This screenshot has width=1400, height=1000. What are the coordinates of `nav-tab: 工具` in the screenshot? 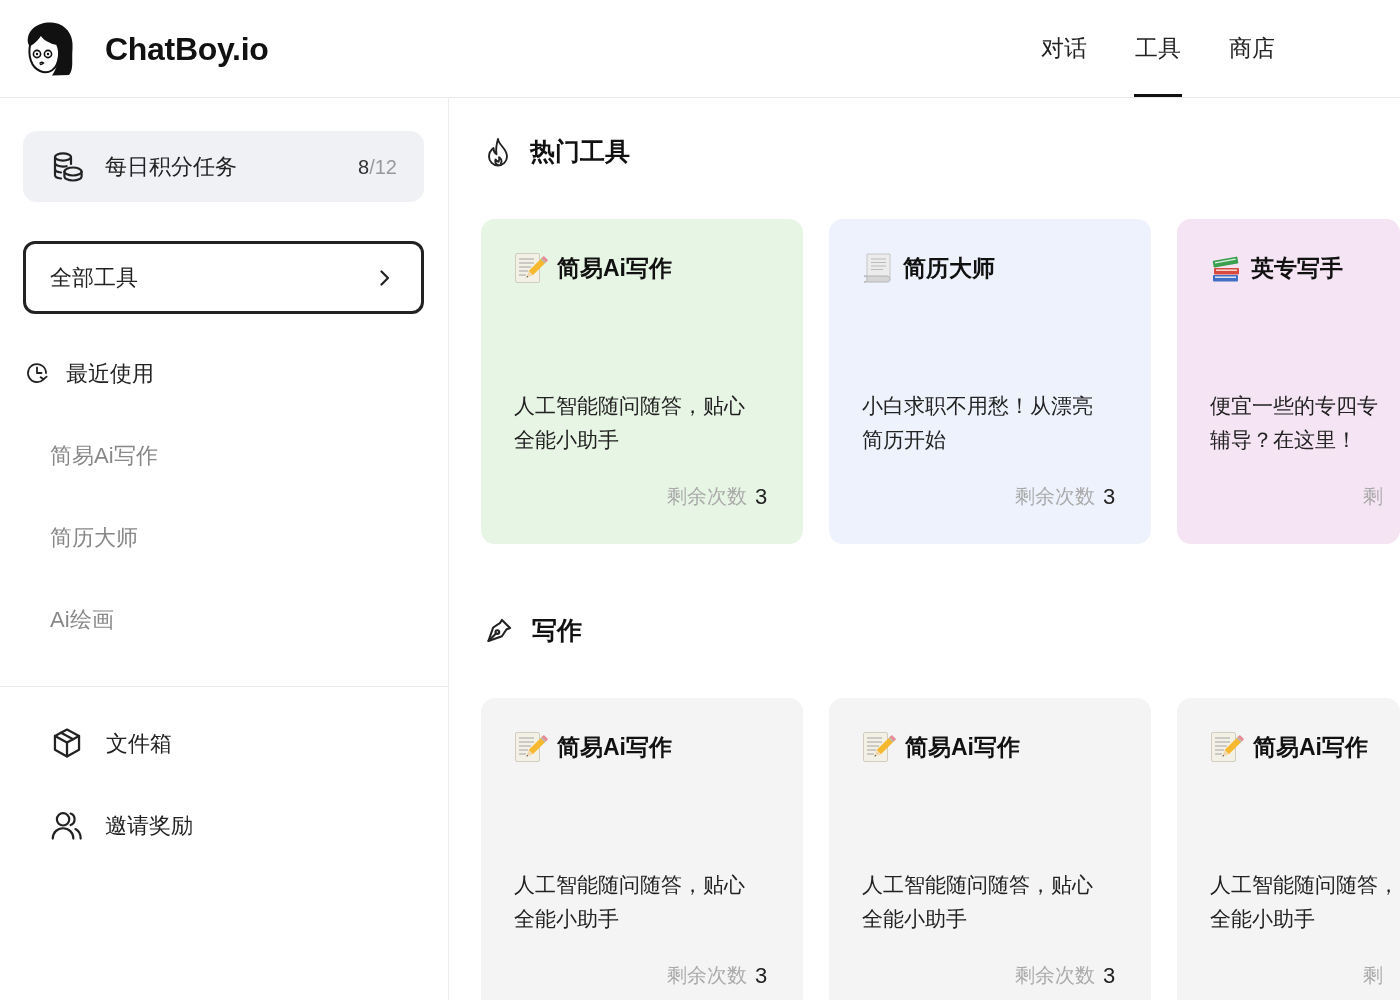 It's located at (1158, 48).